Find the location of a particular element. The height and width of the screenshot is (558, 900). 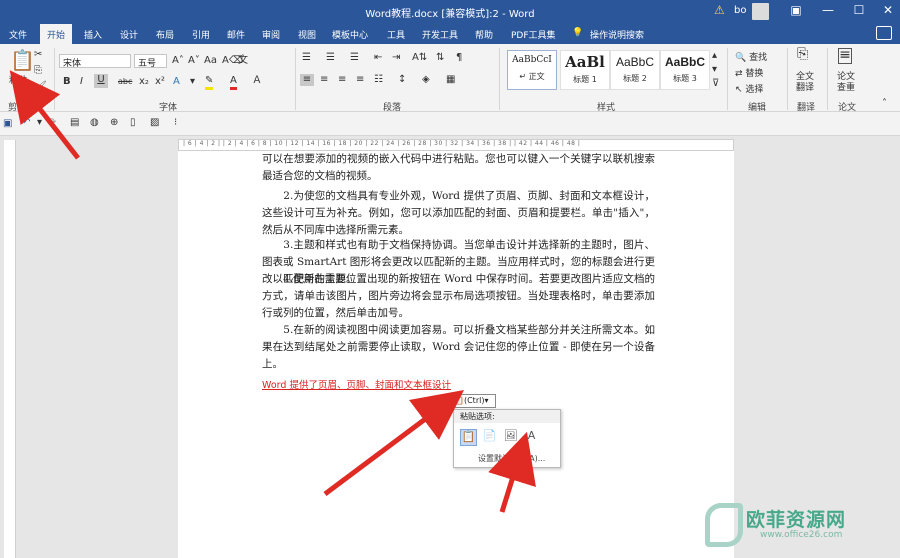

watermark-text: 欧菲资源网 is located at coordinates (796, 520).